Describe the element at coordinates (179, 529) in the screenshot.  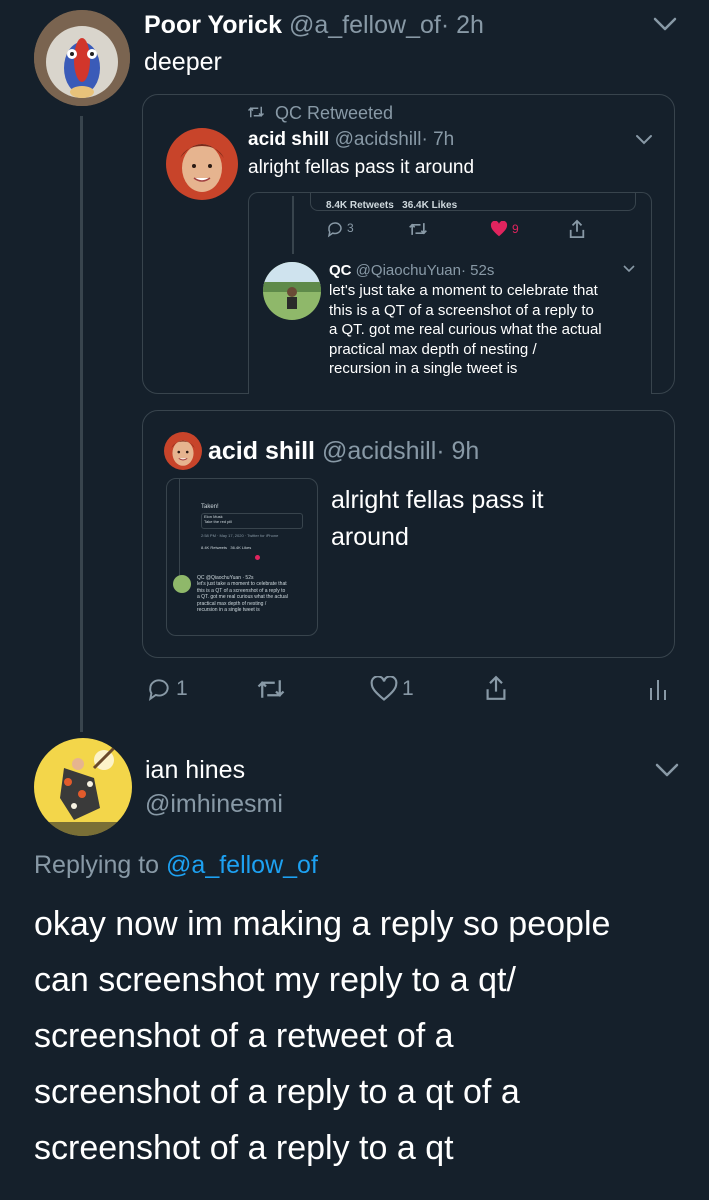
I see `thumb-thread-line` at that location.